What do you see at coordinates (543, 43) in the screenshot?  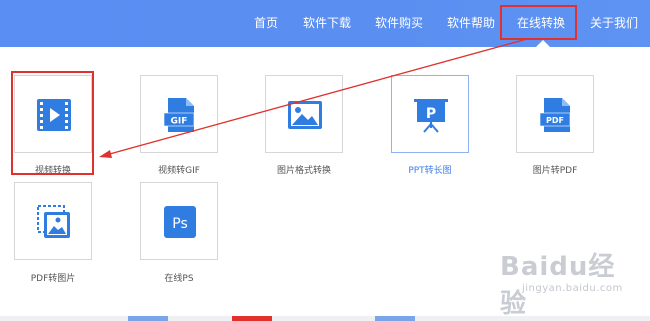 I see `active-nav-pointer` at bounding box center [543, 43].